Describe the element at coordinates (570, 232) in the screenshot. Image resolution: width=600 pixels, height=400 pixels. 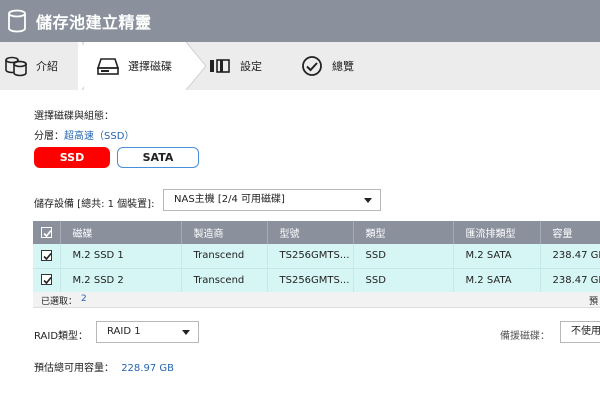
I see `column-header-capacity: 容量` at that location.